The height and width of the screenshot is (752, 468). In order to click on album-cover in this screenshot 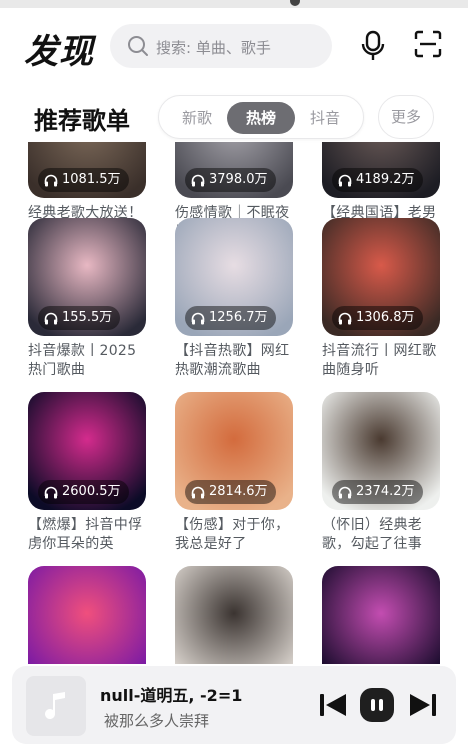, I will do `click(56, 706)`.